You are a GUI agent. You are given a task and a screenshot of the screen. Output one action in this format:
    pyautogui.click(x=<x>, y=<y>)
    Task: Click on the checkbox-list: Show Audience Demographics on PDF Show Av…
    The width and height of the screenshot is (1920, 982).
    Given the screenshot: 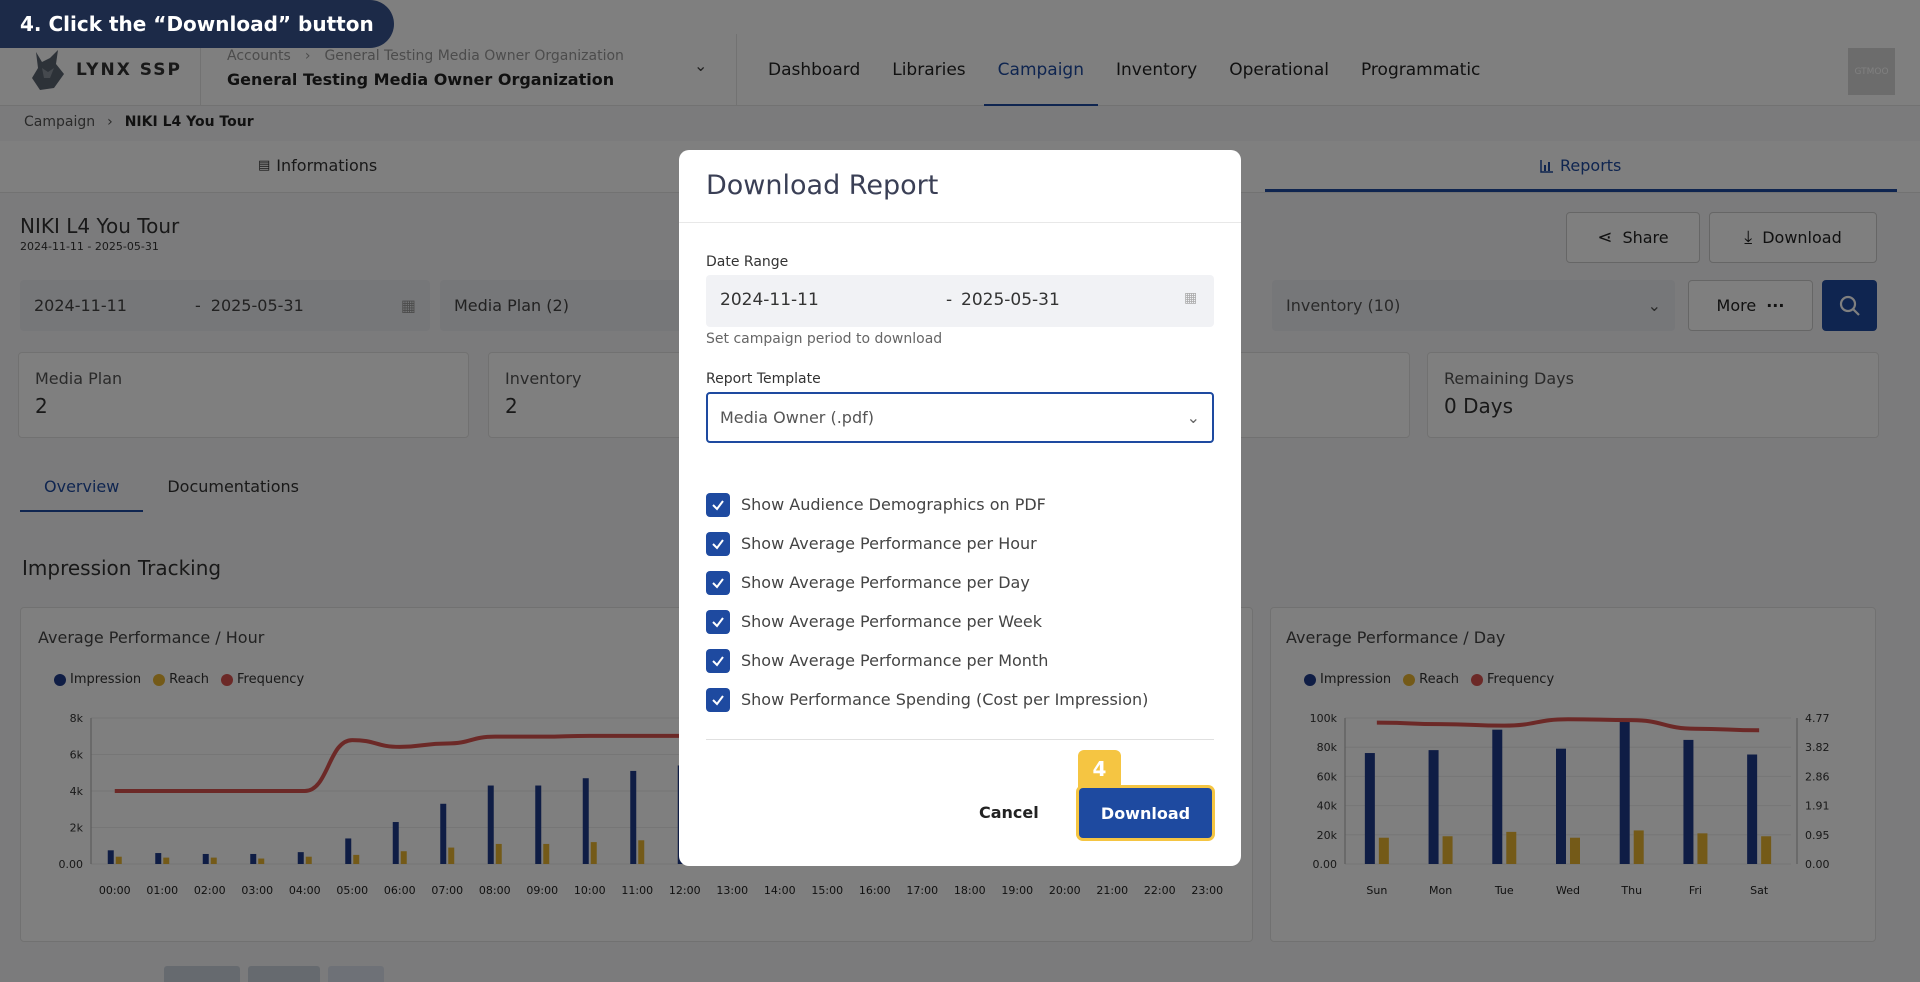 What is the action you would take?
    pyautogui.click(x=927, y=602)
    